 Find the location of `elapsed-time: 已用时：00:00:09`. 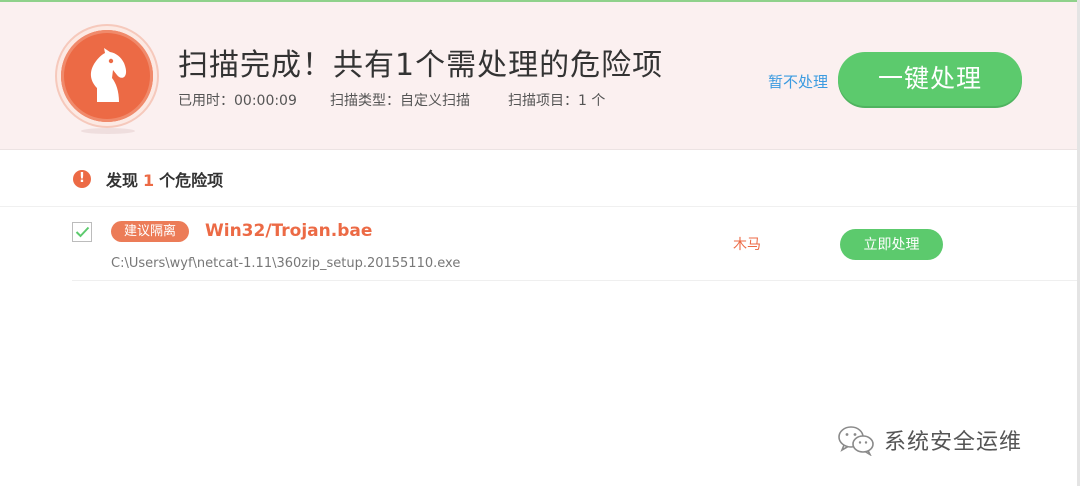

elapsed-time: 已用时：00:00:09 is located at coordinates (237, 101).